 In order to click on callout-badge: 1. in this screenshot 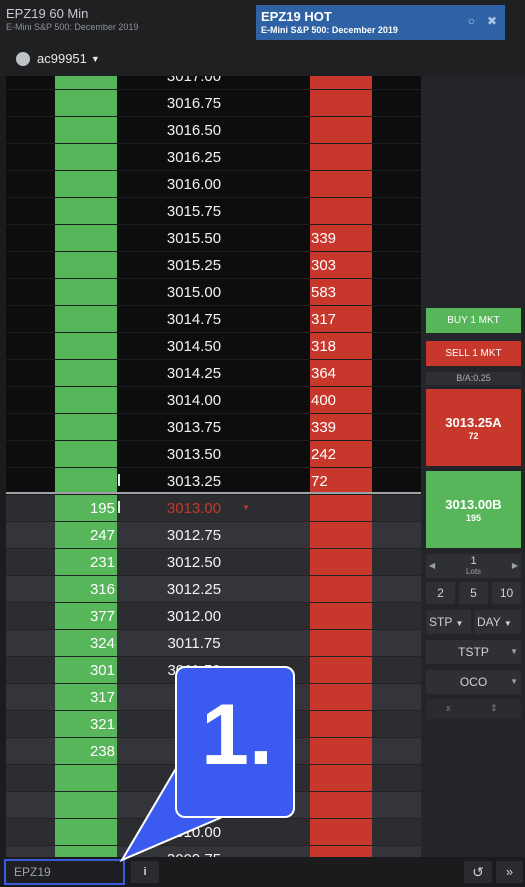, I will do `click(235, 742)`.